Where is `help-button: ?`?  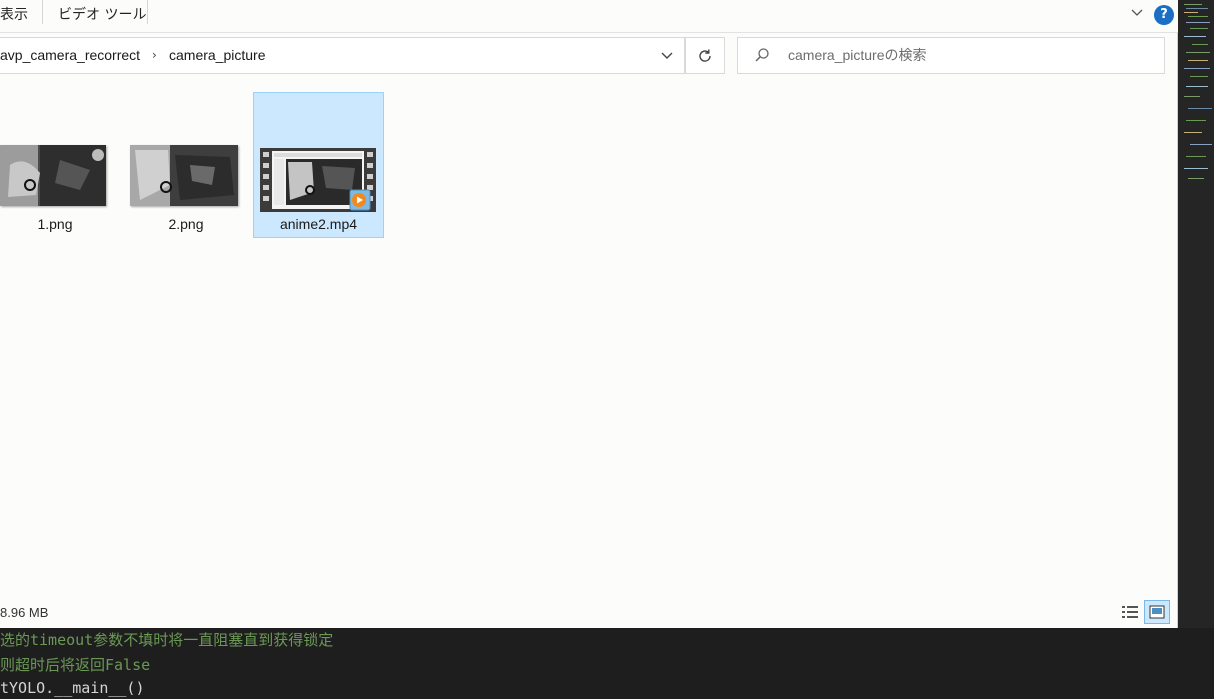
help-button: ? is located at coordinates (1164, 15).